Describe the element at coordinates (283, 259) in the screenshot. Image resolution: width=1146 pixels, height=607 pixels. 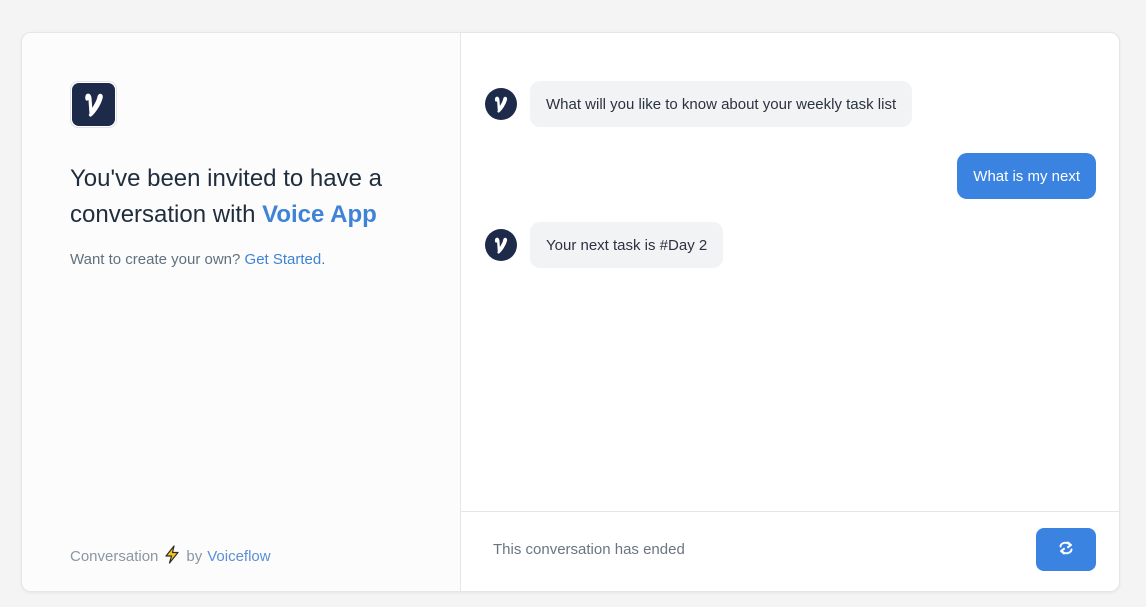
I see `get-started-link: Get Started` at that location.